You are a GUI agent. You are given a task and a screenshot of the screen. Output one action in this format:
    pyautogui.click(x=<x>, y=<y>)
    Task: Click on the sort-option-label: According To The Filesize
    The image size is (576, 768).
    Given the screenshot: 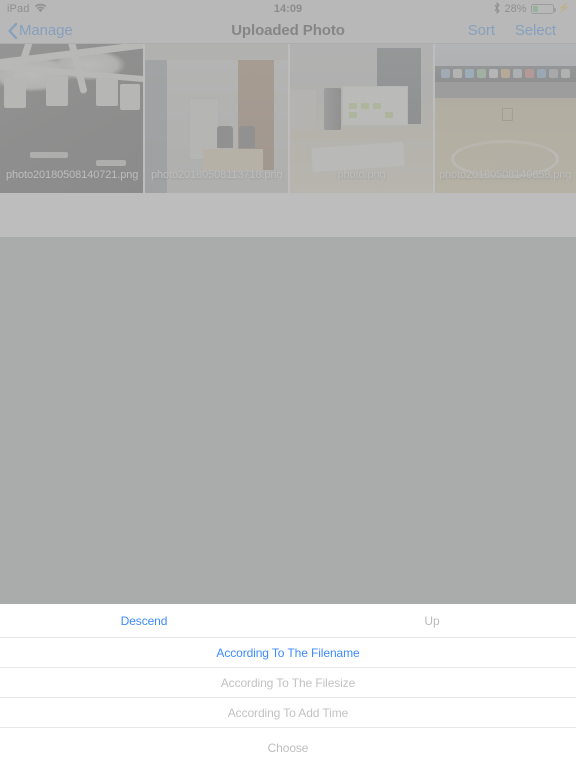 What is the action you would take?
    pyautogui.click(x=288, y=682)
    